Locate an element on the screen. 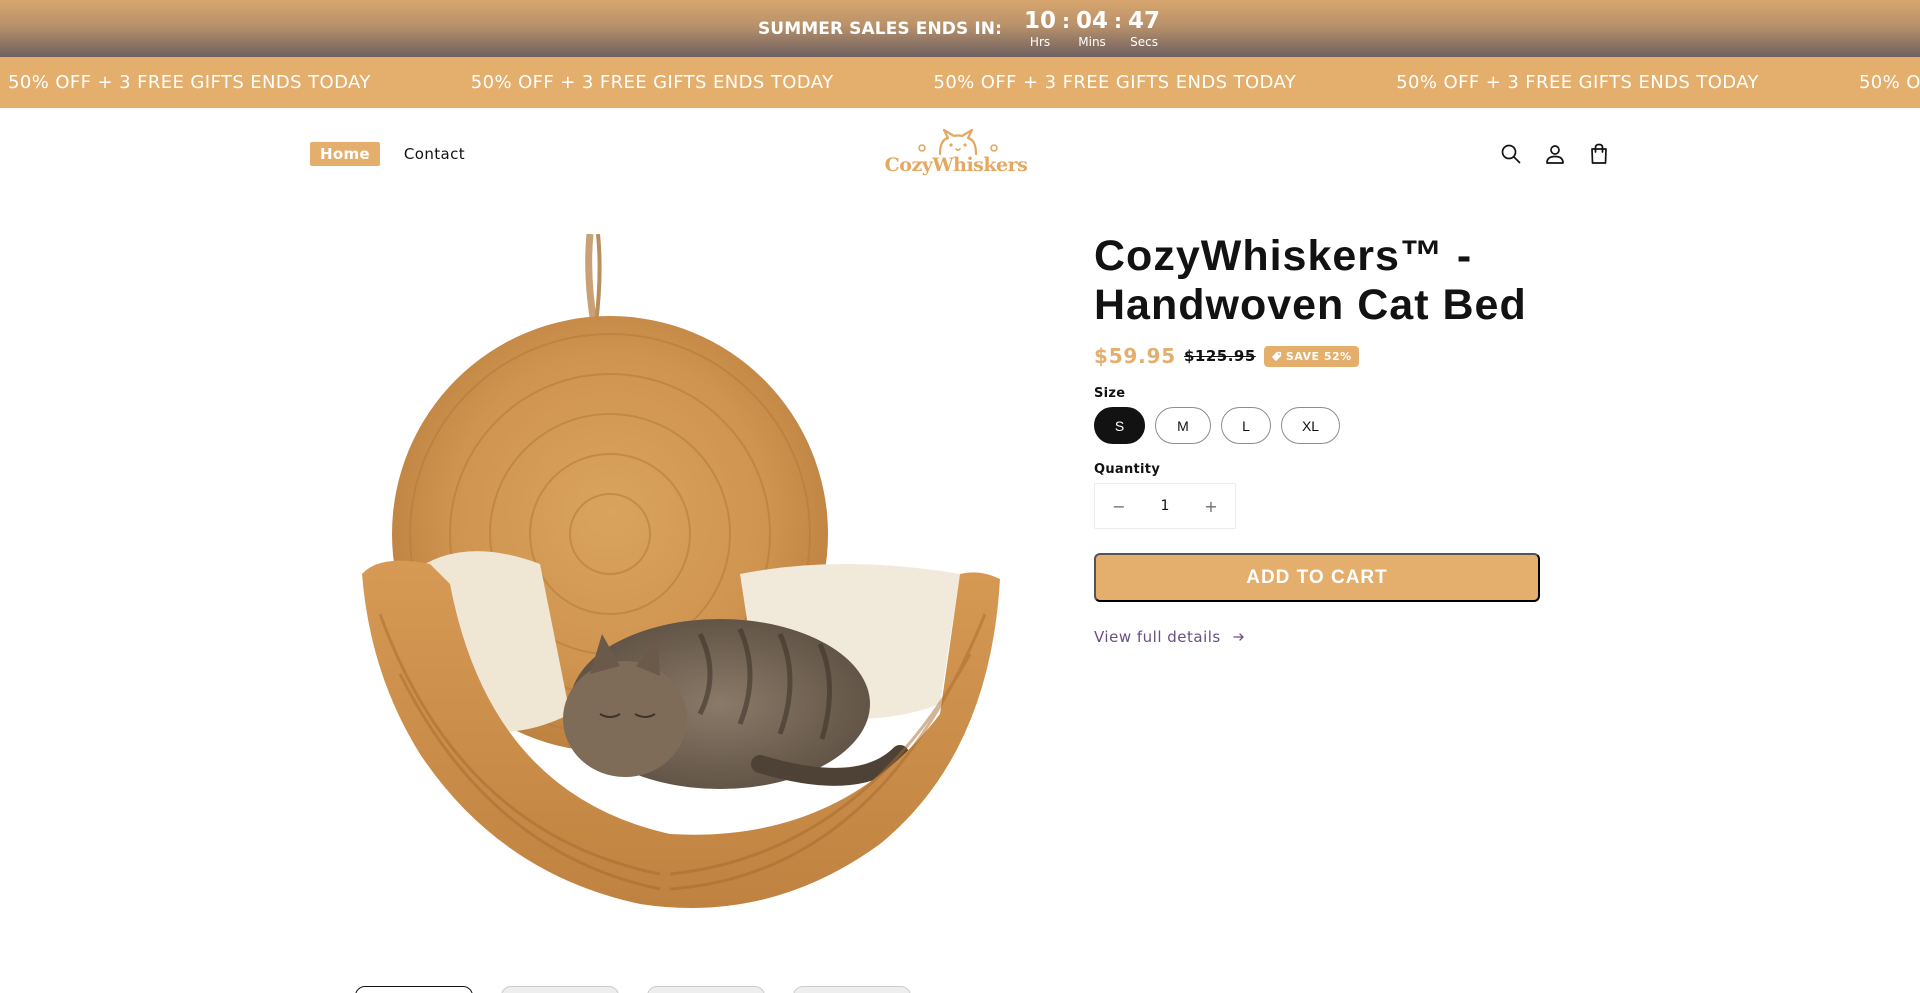  nav-contact-link: Contact is located at coordinates (434, 154).